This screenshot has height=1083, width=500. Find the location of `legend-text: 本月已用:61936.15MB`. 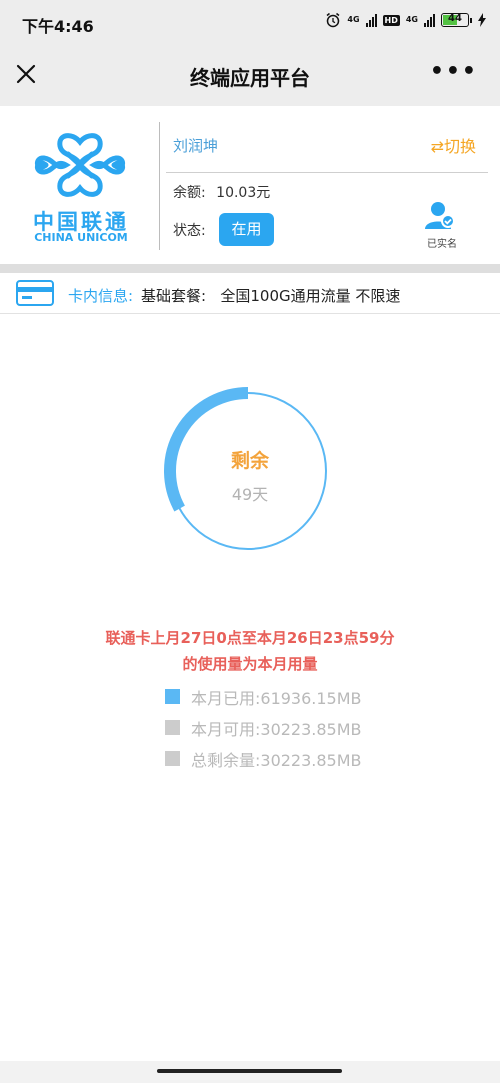

legend-text: 本月已用:61936.15MB is located at coordinates (276, 698).